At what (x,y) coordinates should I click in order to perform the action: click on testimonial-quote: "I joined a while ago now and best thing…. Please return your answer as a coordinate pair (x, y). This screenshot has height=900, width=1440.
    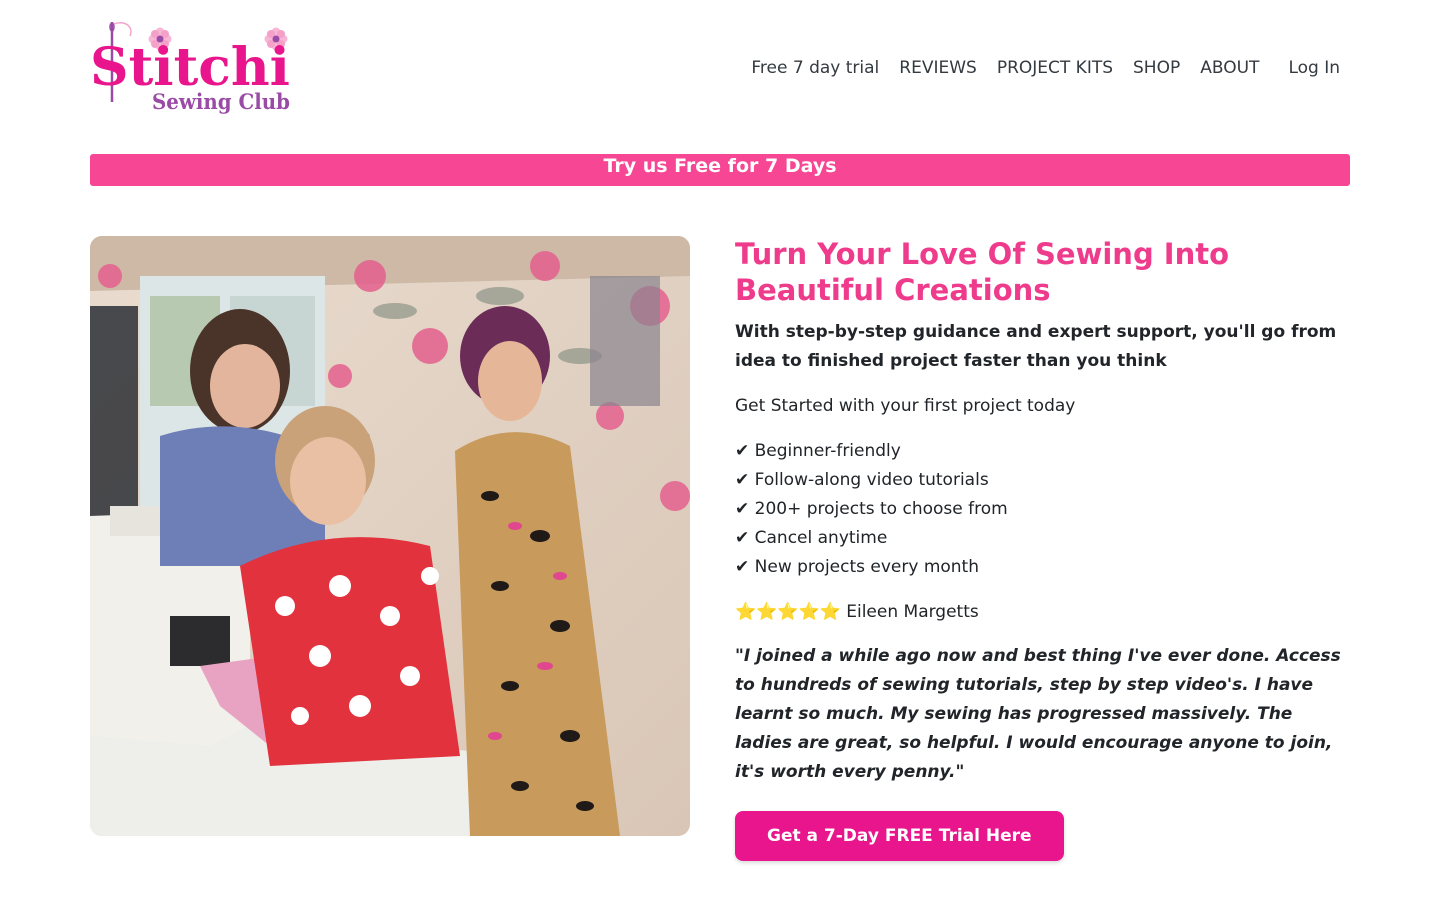
    Looking at the image, I should click on (1038, 714).